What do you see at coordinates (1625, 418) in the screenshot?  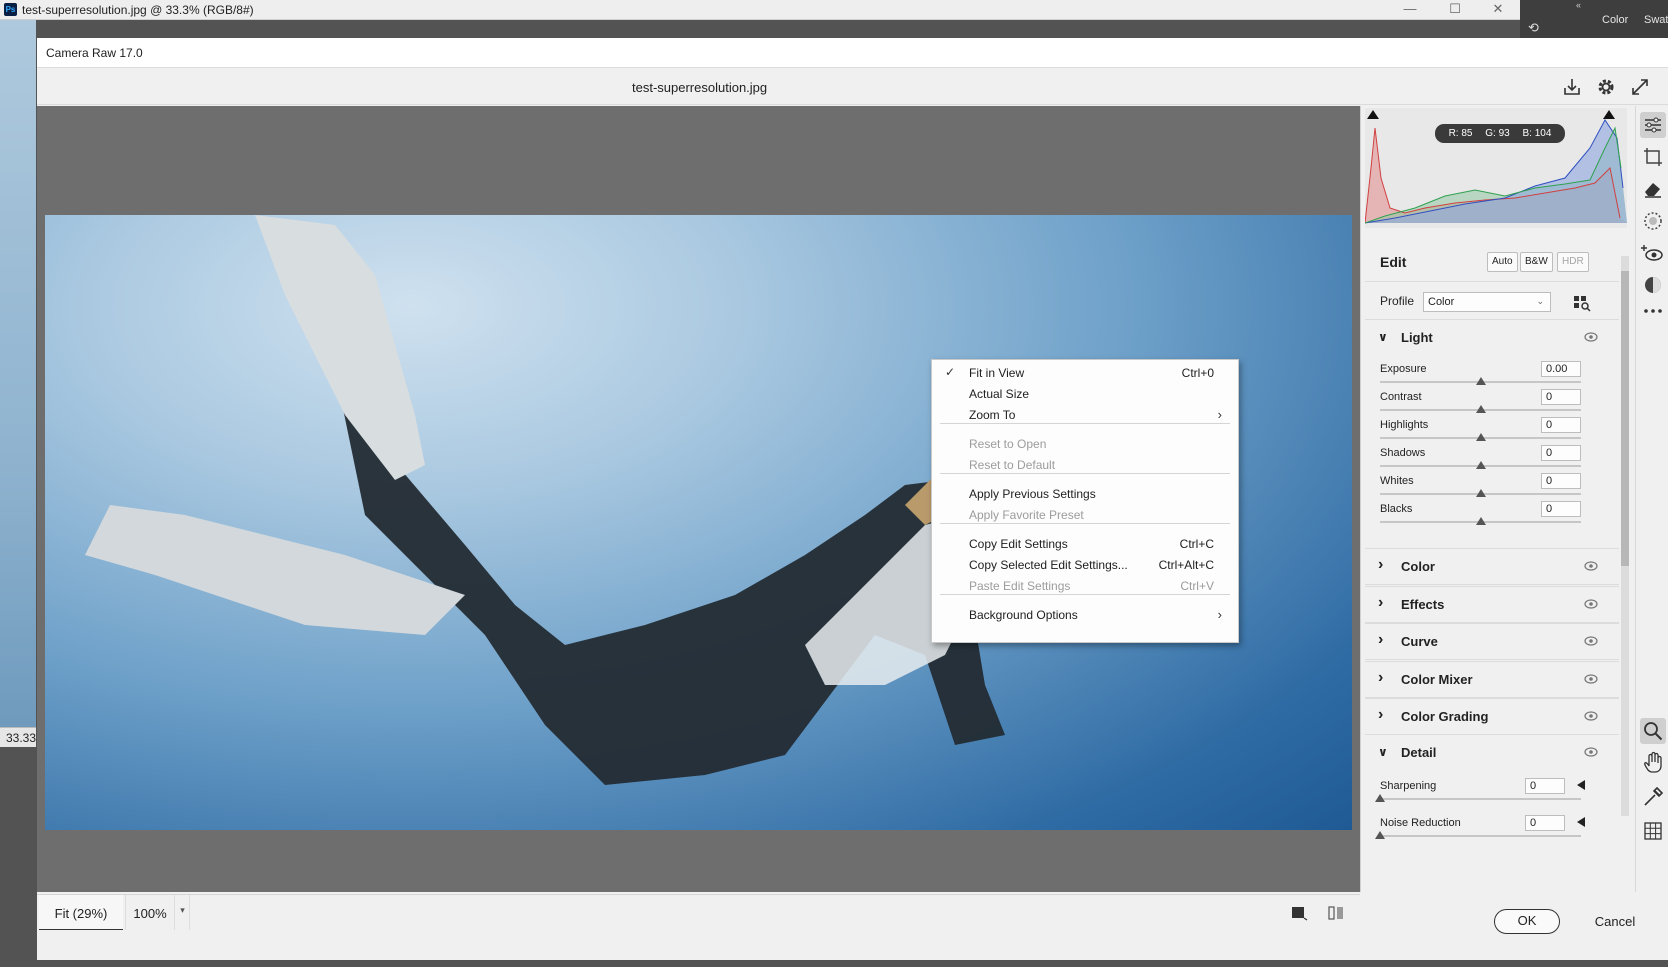 I see `panel-scrollbar-thumb` at bounding box center [1625, 418].